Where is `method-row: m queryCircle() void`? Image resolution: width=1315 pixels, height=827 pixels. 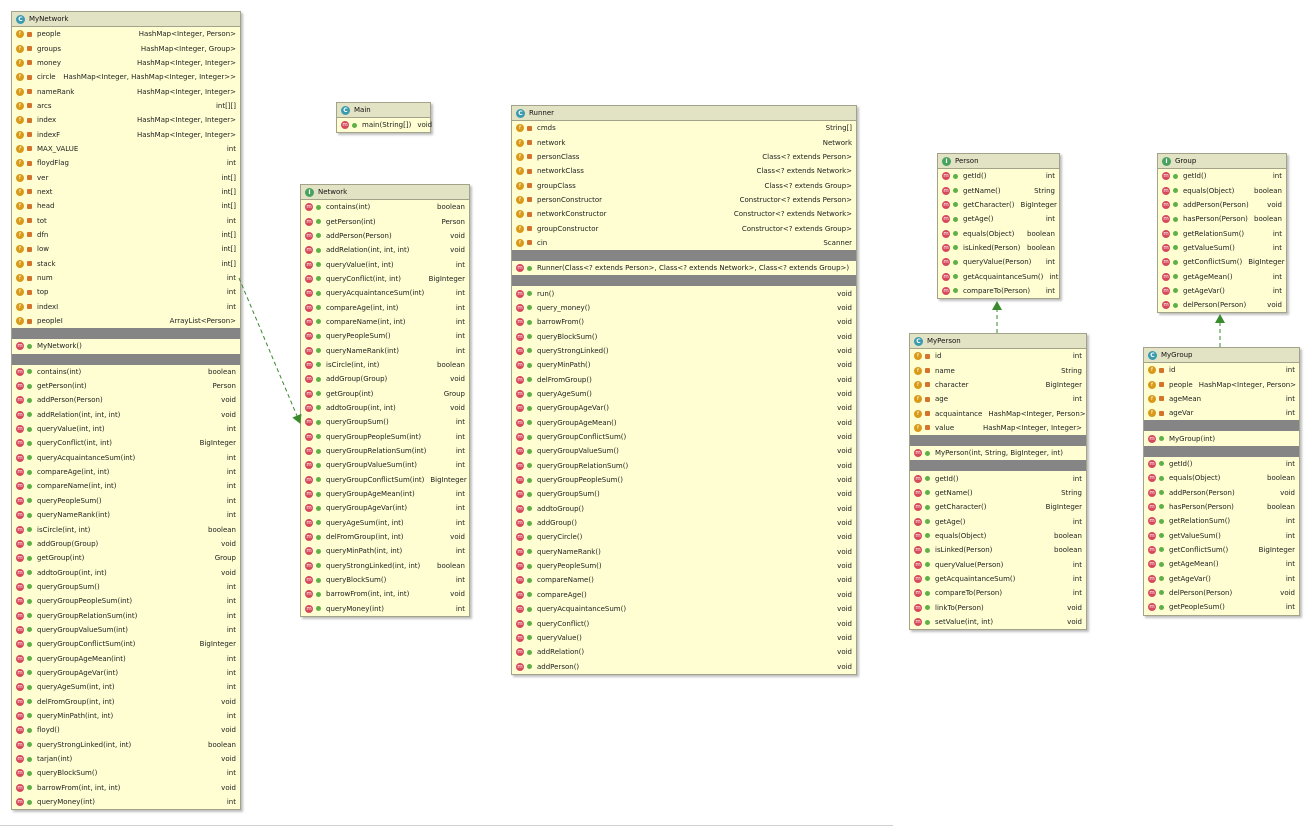
method-row: m queryCircle() void is located at coordinates (684, 537).